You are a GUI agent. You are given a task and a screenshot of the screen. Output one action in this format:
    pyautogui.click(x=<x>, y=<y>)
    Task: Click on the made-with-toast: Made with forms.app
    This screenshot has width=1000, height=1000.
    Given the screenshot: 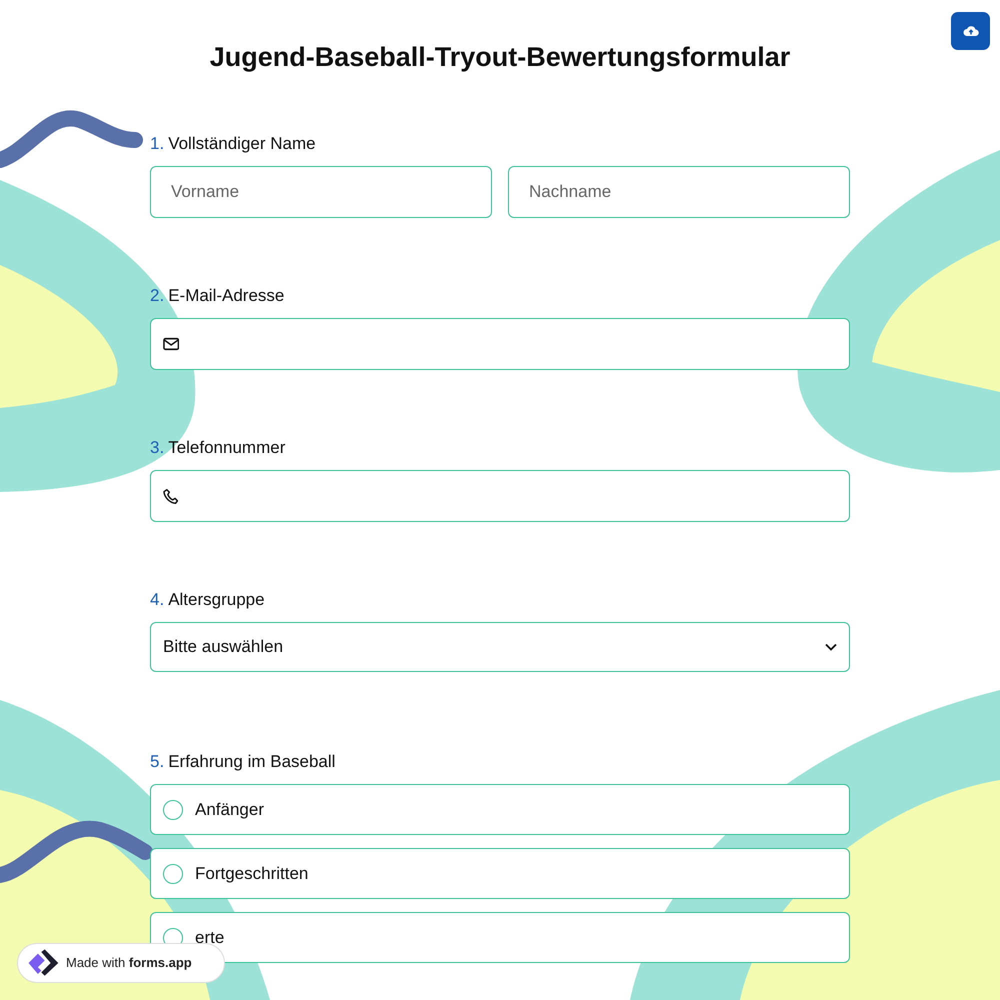 What is the action you would take?
    pyautogui.click(x=121, y=963)
    